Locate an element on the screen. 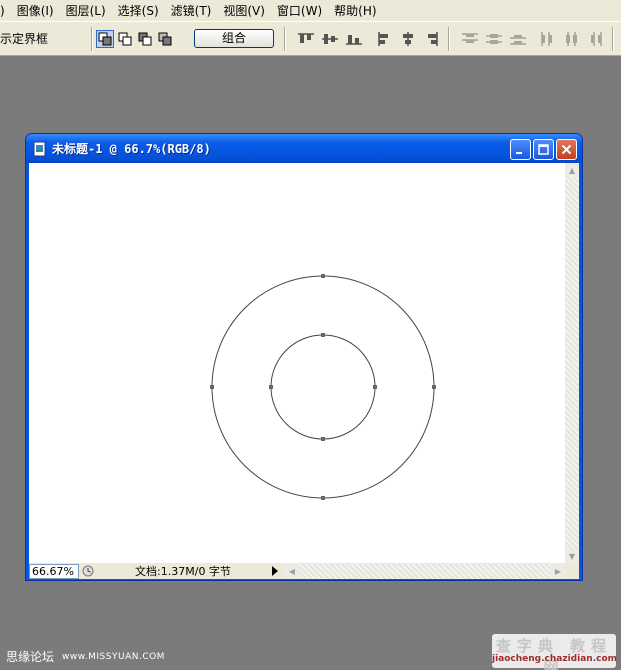 This screenshot has height=670, width=621. distribute-right-icon is located at coordinates (596, 38).